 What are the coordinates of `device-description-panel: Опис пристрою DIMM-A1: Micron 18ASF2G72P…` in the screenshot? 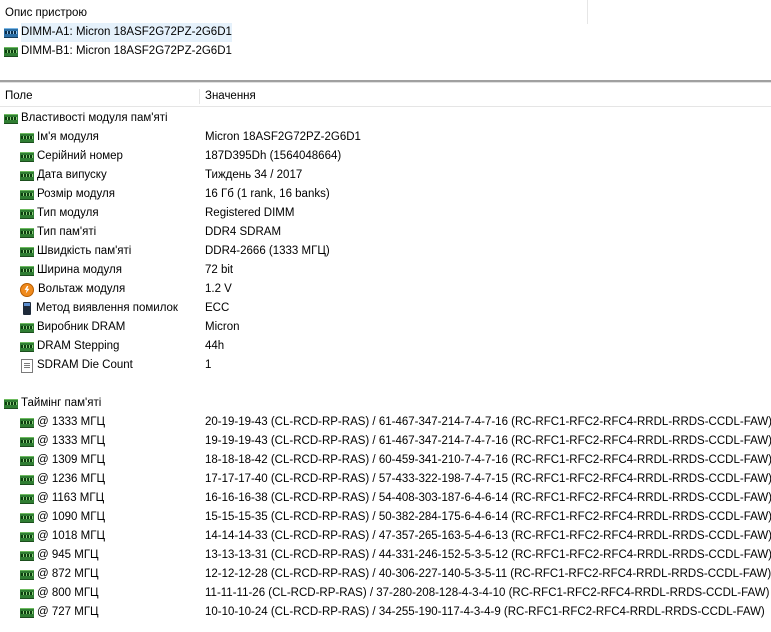 It's located at (385, 40).